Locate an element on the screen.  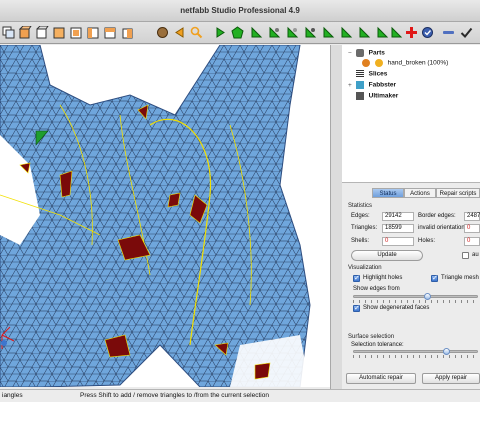
minus-icon is located at coordinates (448, 32).